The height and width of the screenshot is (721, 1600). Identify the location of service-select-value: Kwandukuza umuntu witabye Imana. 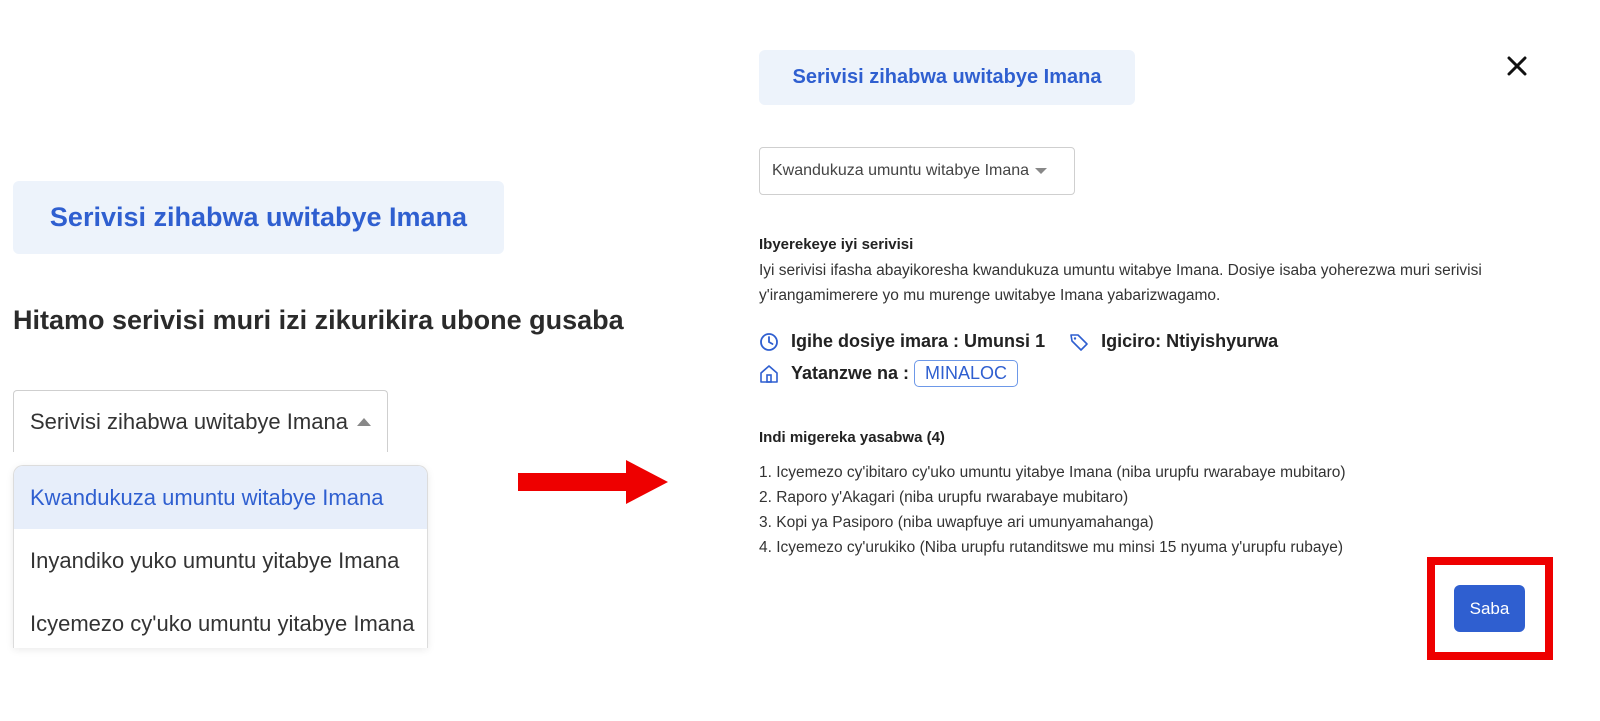
(901, 170).